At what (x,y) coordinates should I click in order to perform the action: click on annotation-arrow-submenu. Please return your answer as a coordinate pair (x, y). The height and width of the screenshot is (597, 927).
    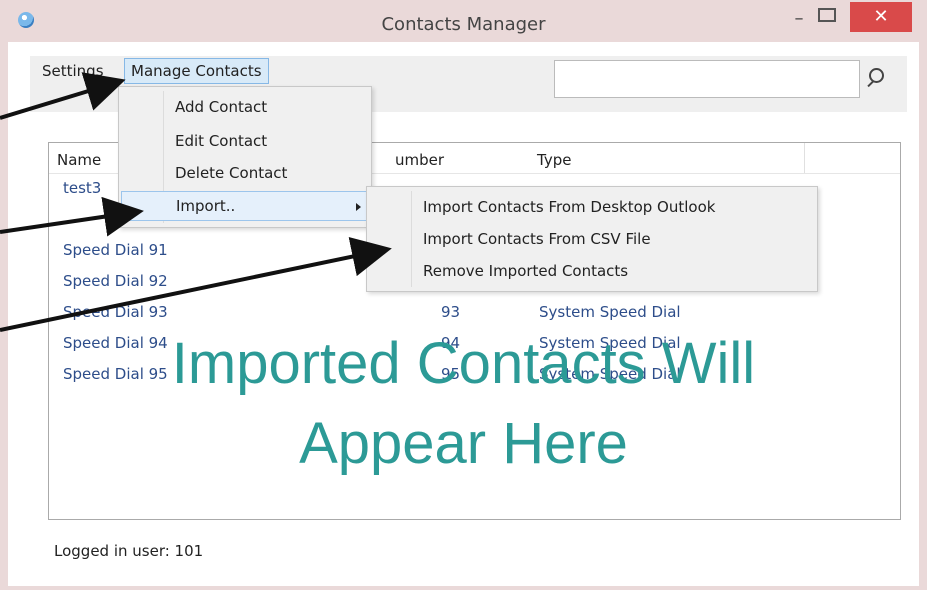
    Looking at the image, I should click on (196, 284).